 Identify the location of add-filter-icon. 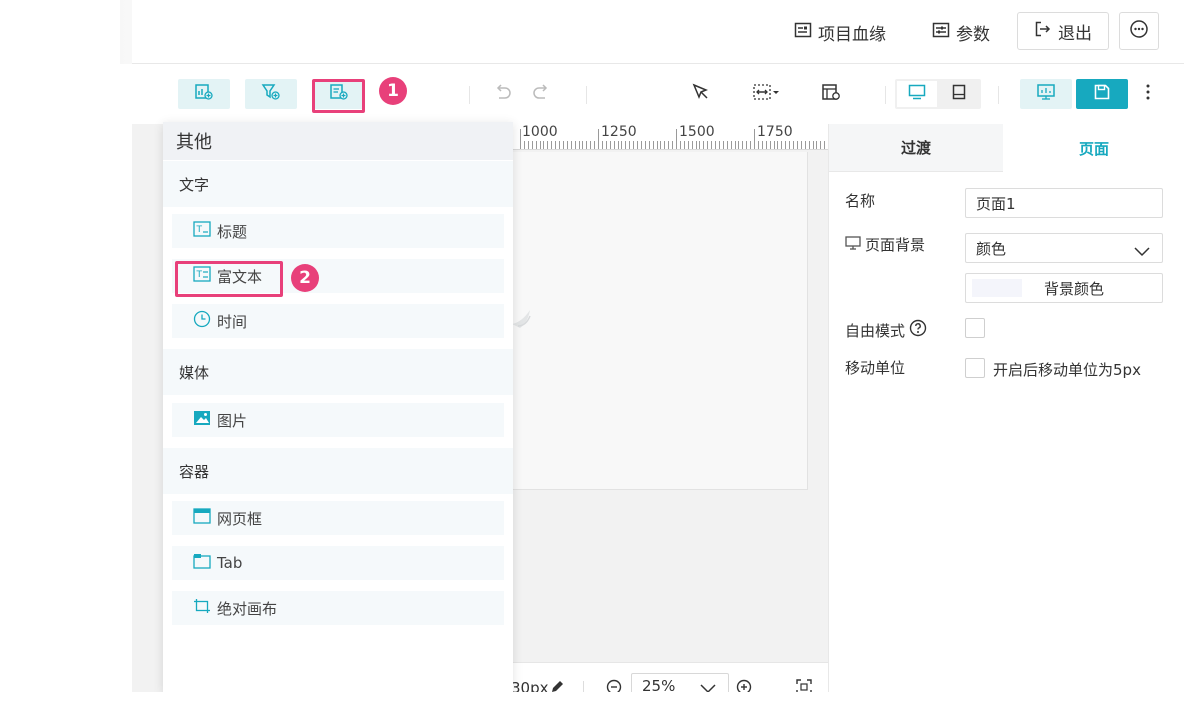
(271, 94).